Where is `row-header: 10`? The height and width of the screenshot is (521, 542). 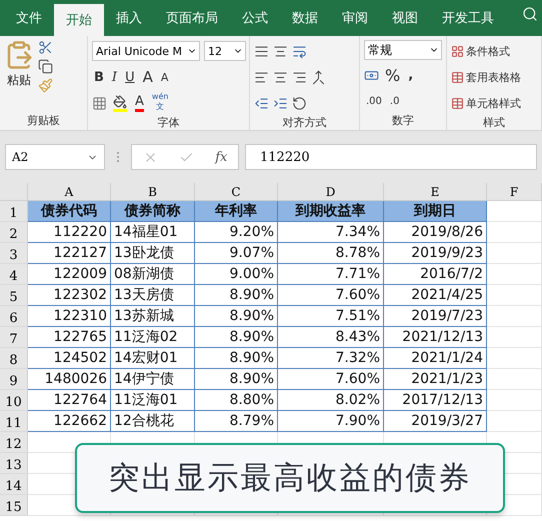 row-header: 10 is located at coordinates (14, 400).